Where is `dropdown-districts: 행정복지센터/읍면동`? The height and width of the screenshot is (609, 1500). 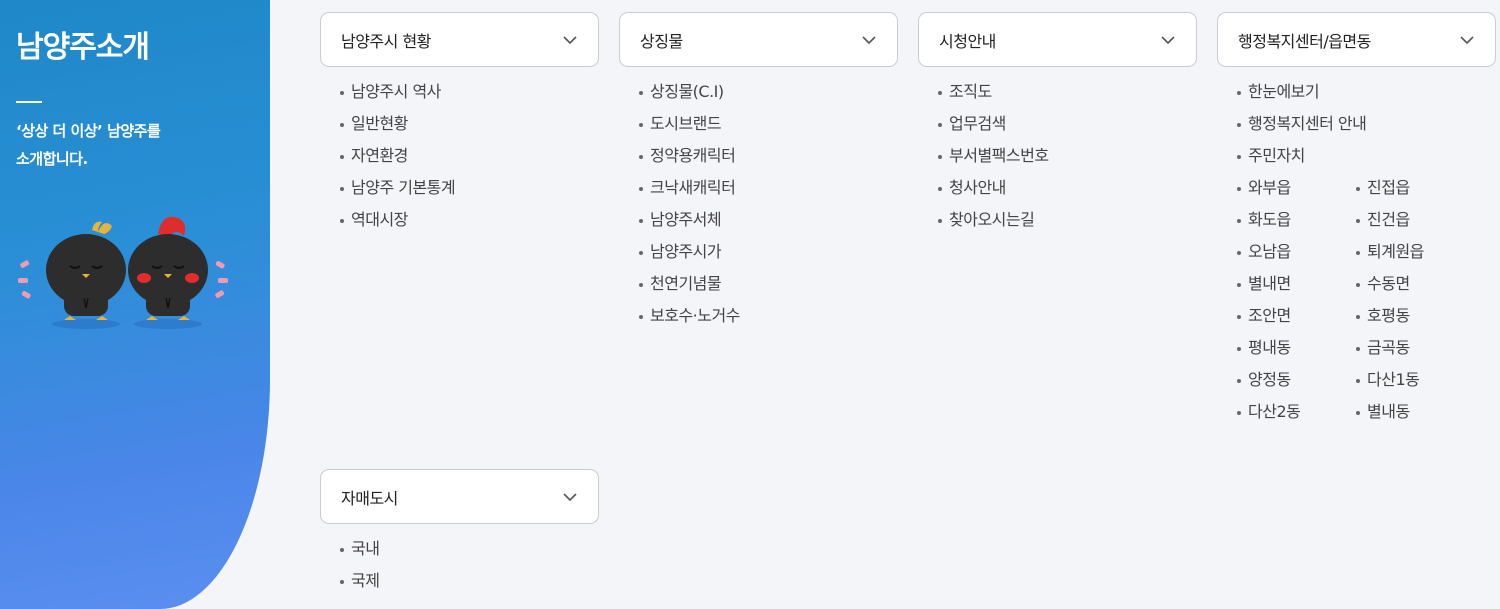 dropdown-districts: 행정복지센터/읍면동 is located at coordinates (1356, 39).